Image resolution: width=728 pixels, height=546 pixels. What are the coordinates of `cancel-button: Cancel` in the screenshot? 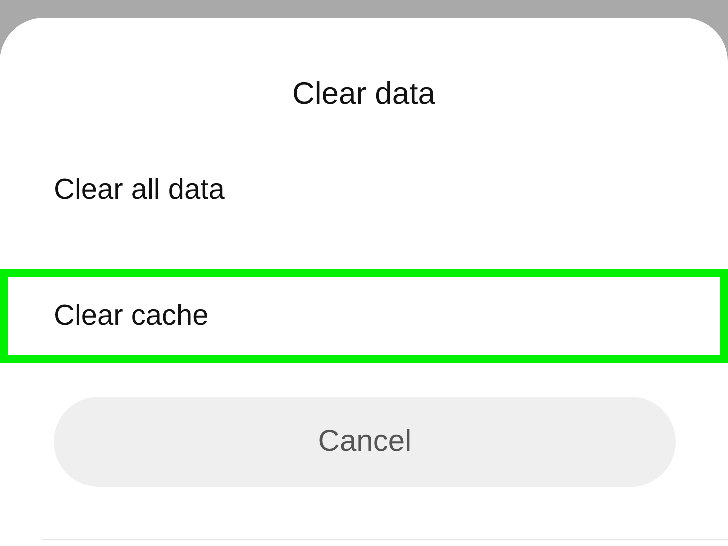 It's located at (365, 442).